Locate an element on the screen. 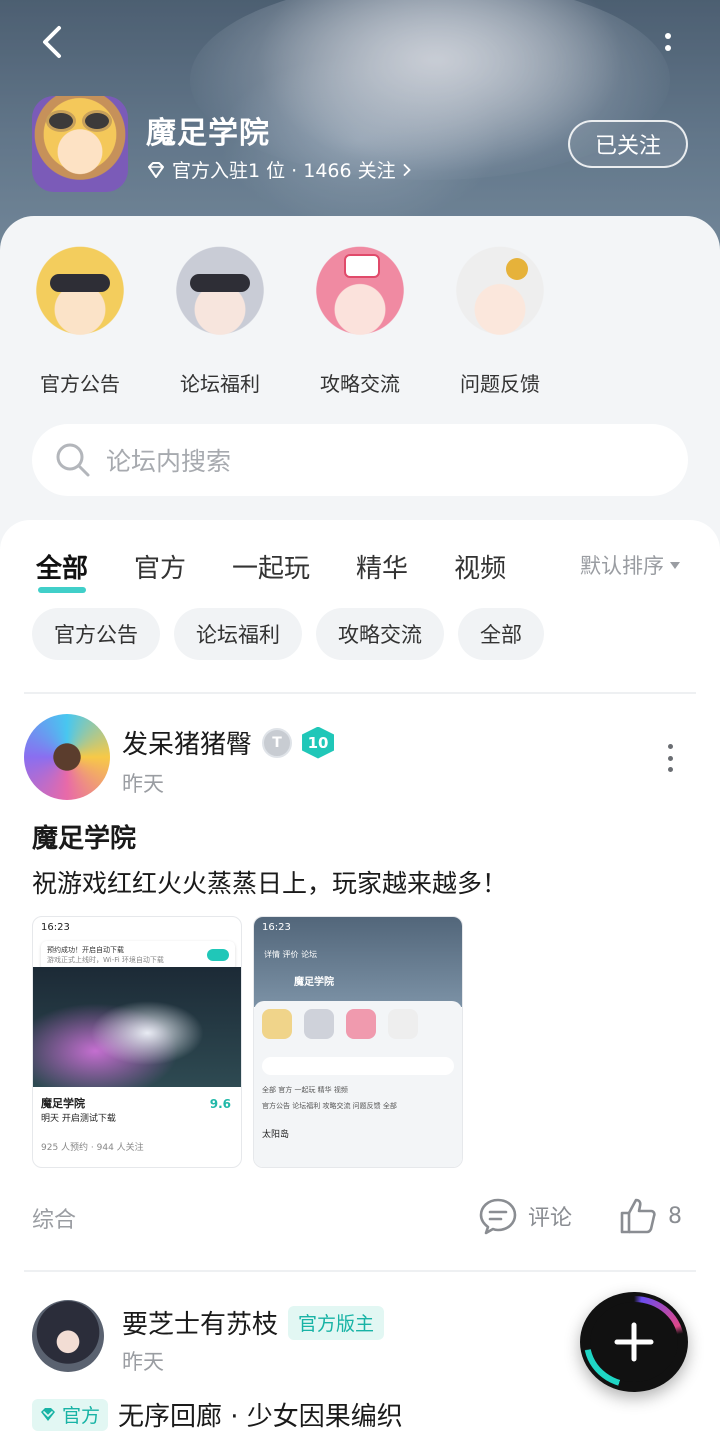 Image resolution: width=720 pixels, height=1449 pixels. chevron-right-icon is located at coordinates (407, 169).